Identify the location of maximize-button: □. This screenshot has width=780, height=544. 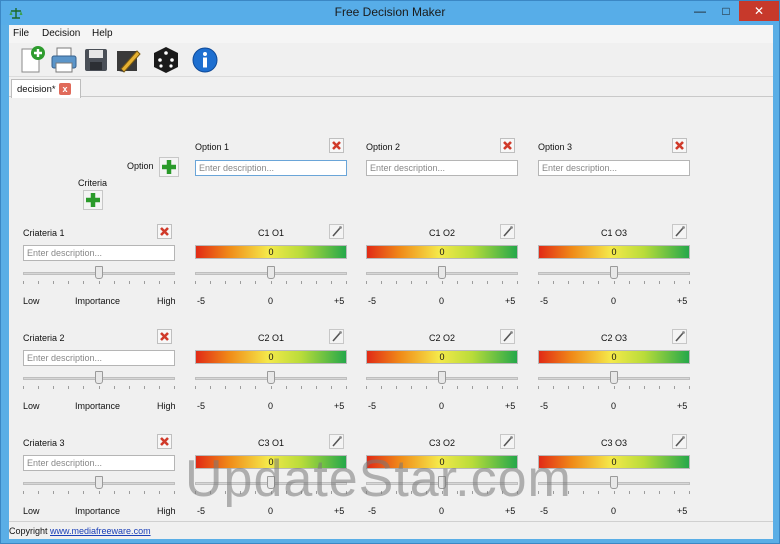
(726, 11).